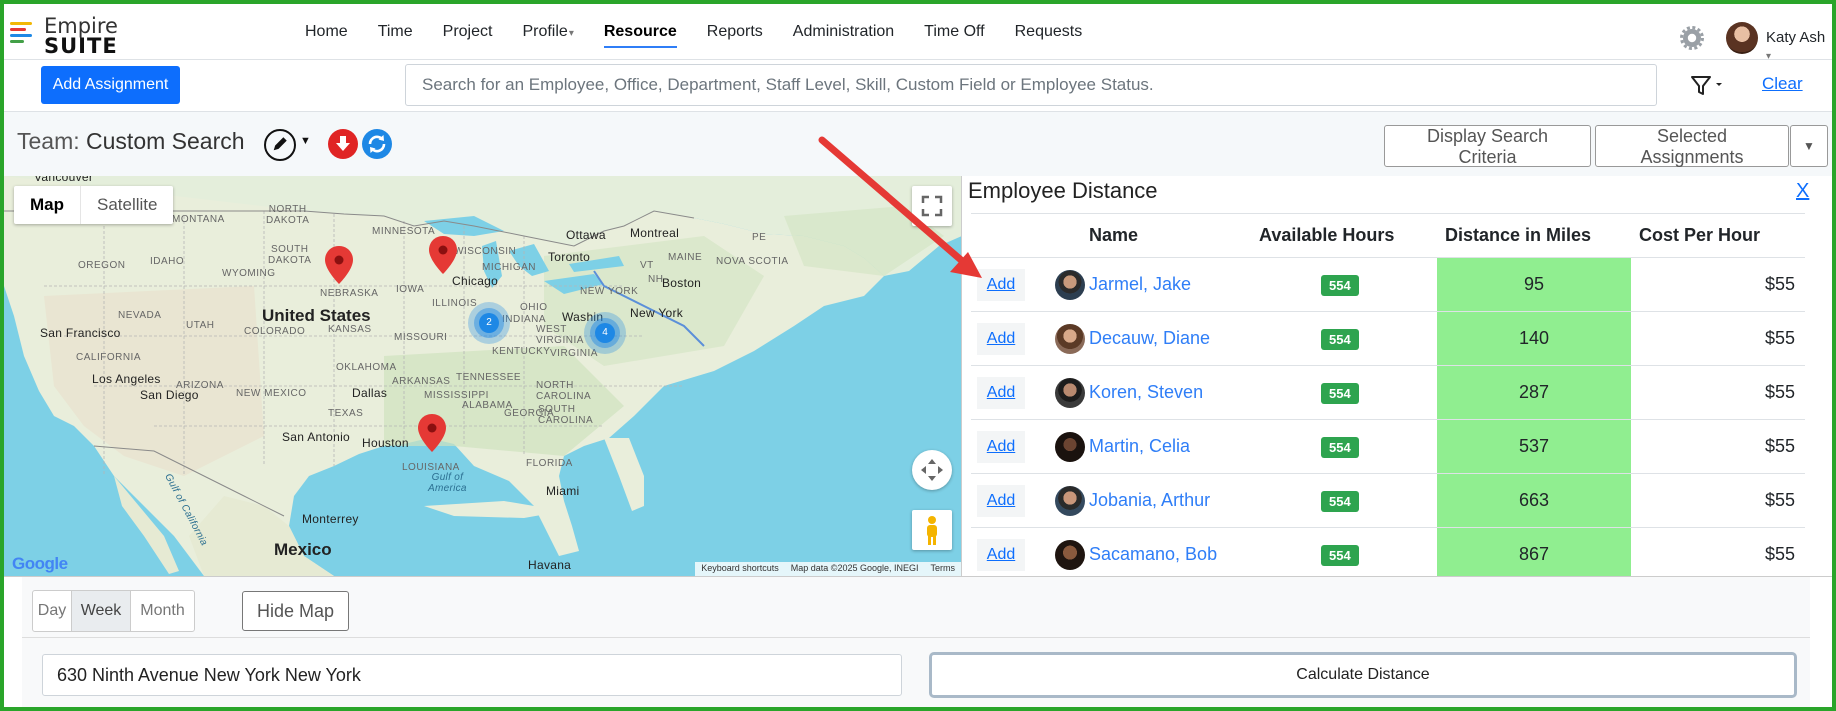 The height and width of the screenshot is (711, 1836). What do you see at coordinates (640, 32) in the screenshot?
I see `nav-resource: Resource` at bounding box center [640, 32].